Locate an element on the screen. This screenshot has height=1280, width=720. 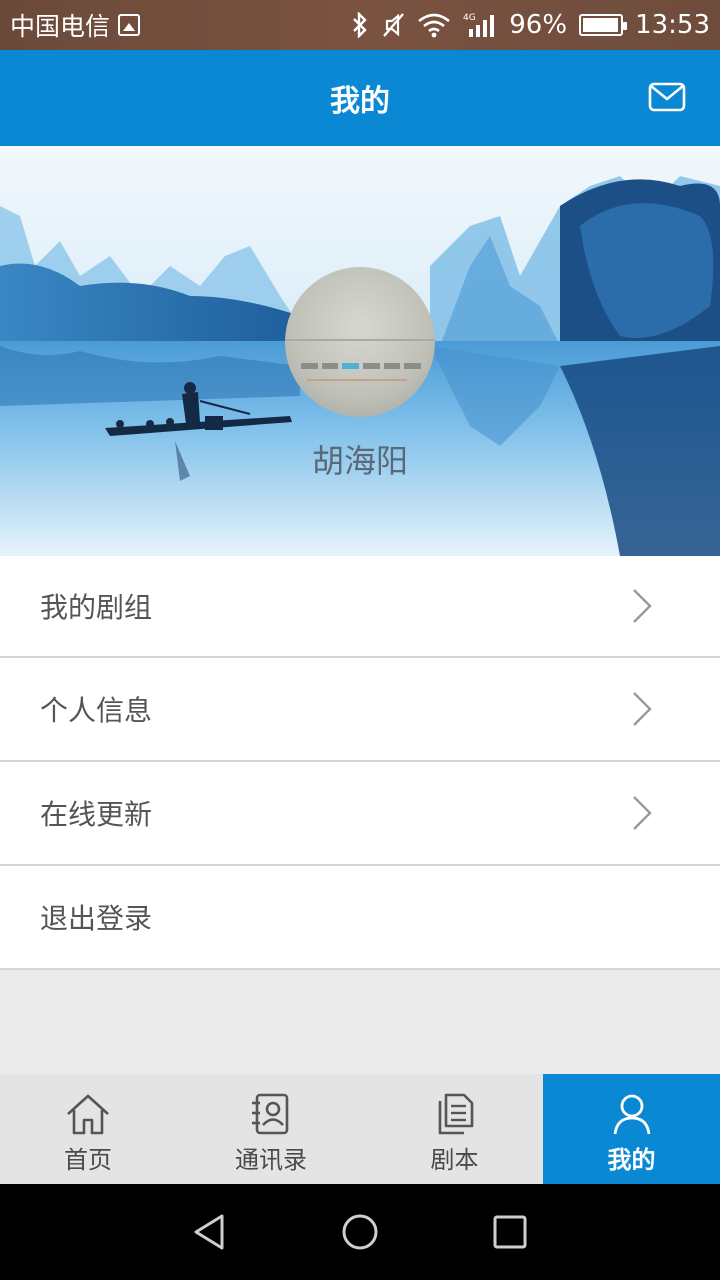
nav-item-me: 我的 is located at coordinates (631, 1129).